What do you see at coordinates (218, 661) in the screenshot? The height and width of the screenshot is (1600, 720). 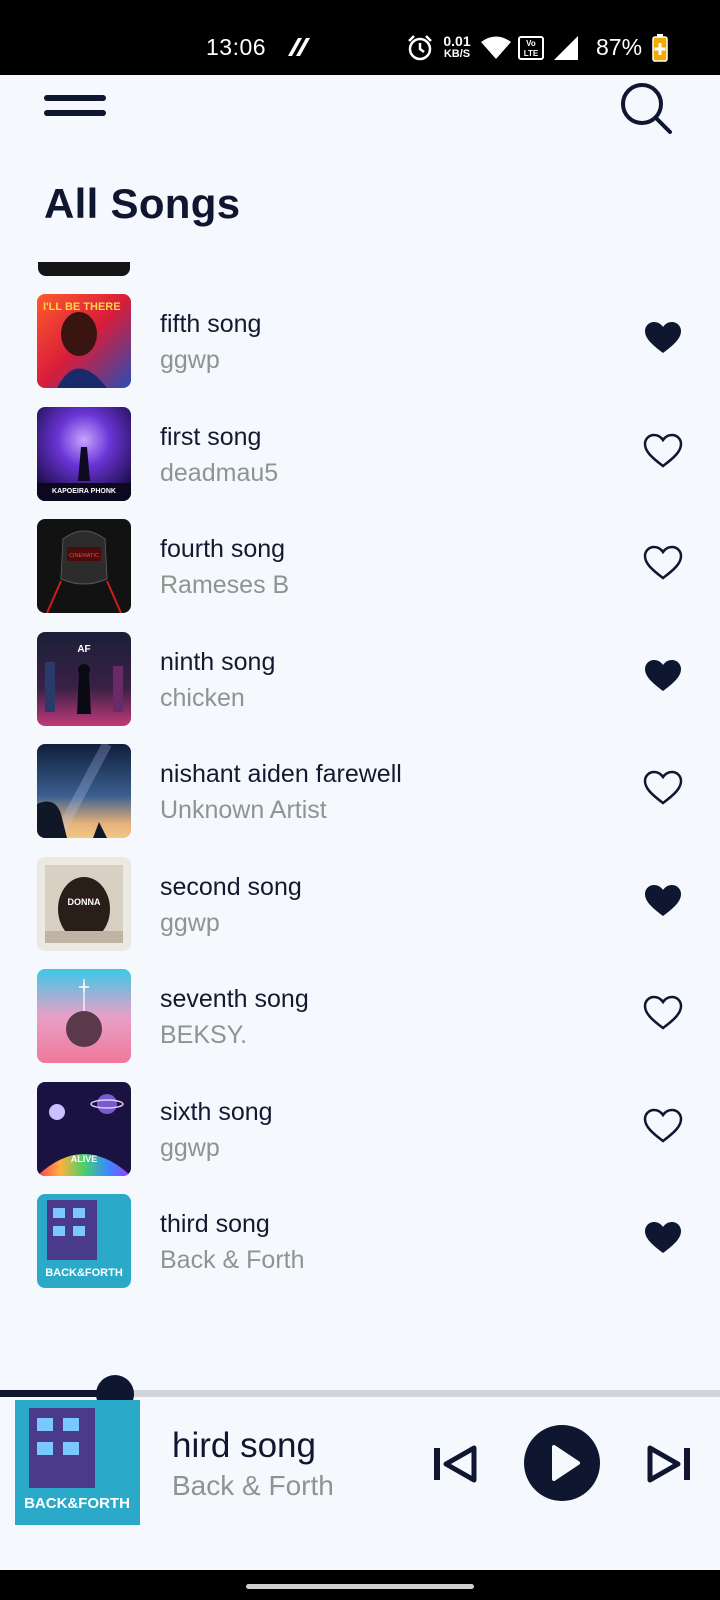 I see `song-title: ninth song` at bounding box center [218, 661].